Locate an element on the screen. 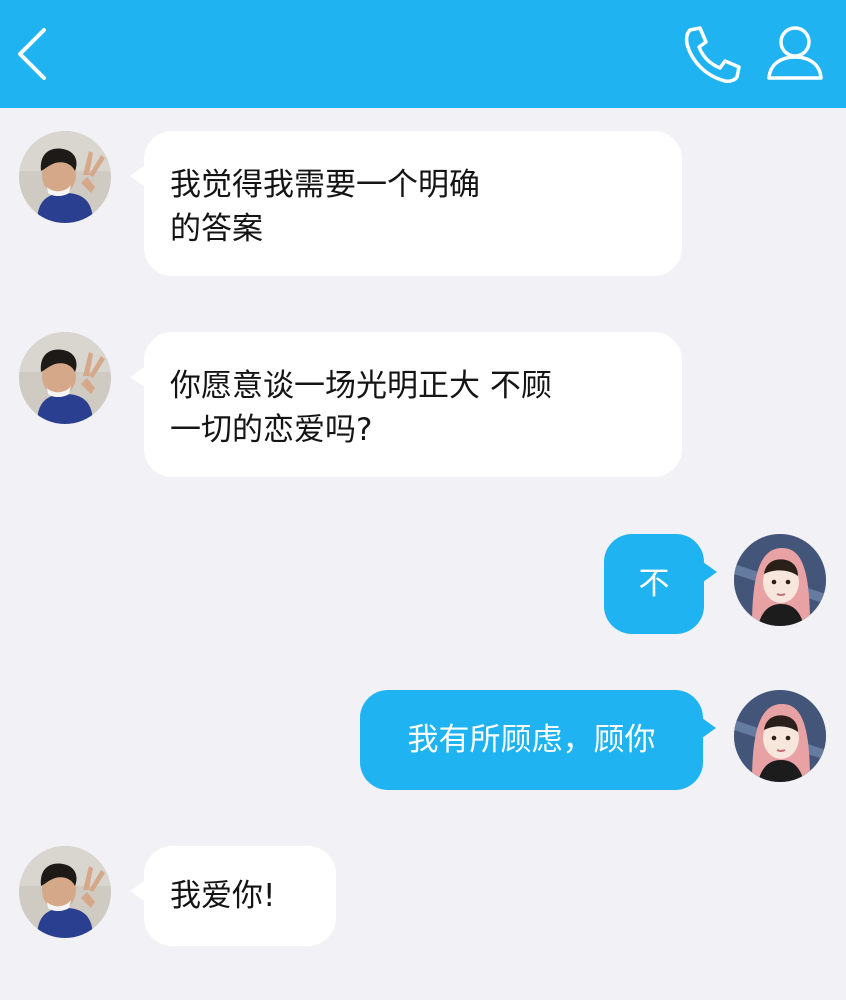  message-bubble: 我爱你! is located at coordinates (240, 896).